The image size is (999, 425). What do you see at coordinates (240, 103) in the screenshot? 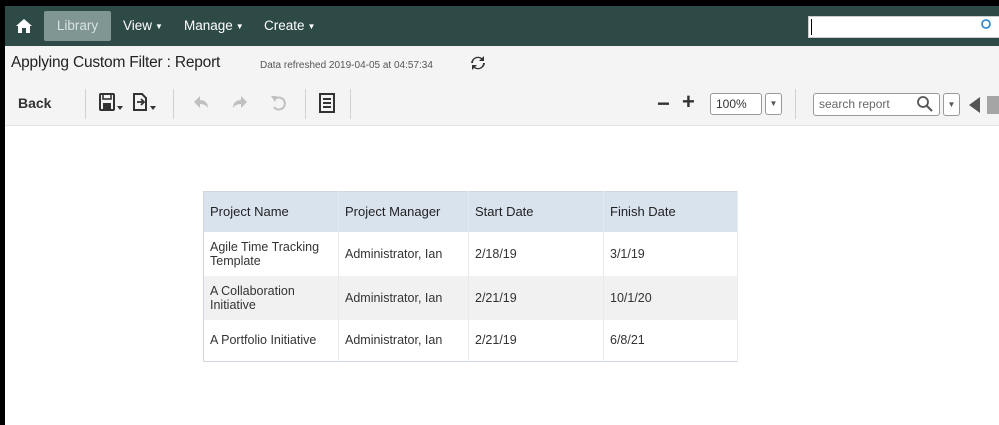
I see `redo-icon` at bounding box center [240, 103].